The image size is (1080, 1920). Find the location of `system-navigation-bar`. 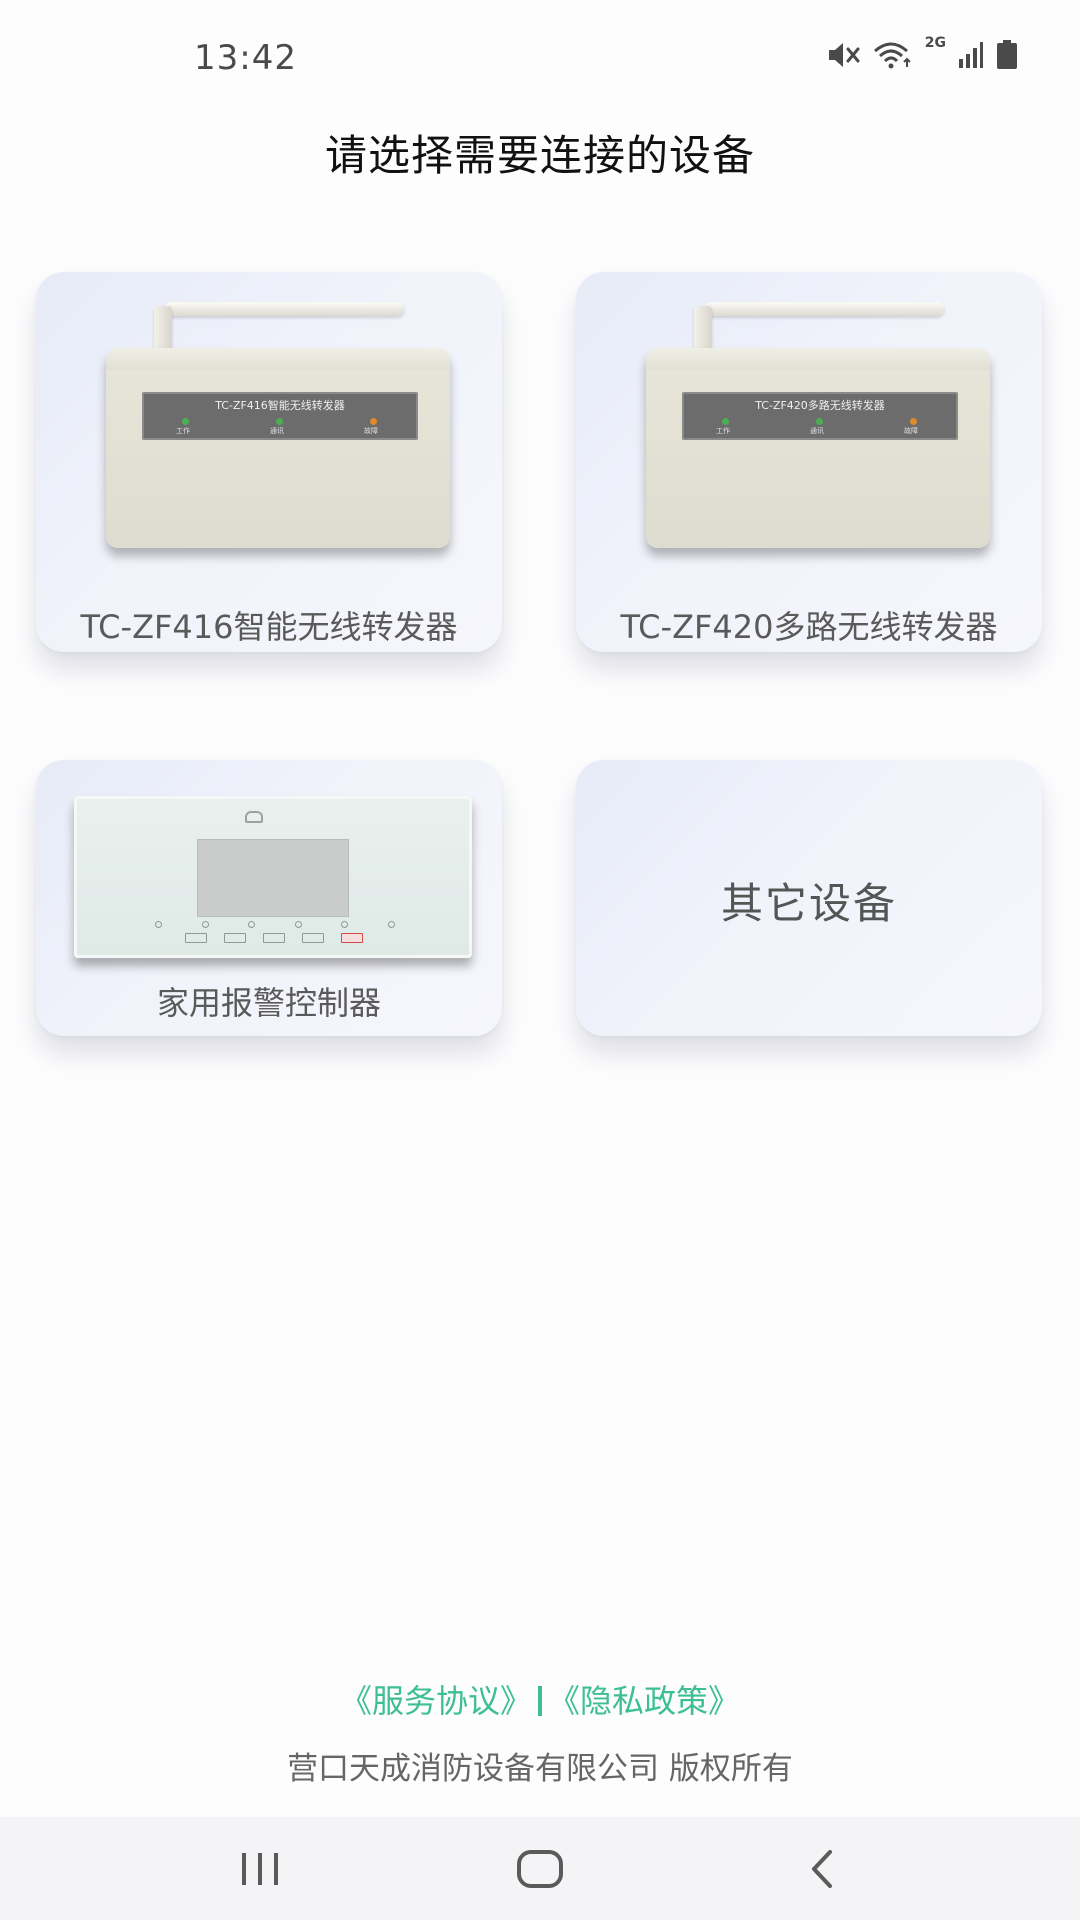

system-navigation-bar is located at coordinates (540, 1868).